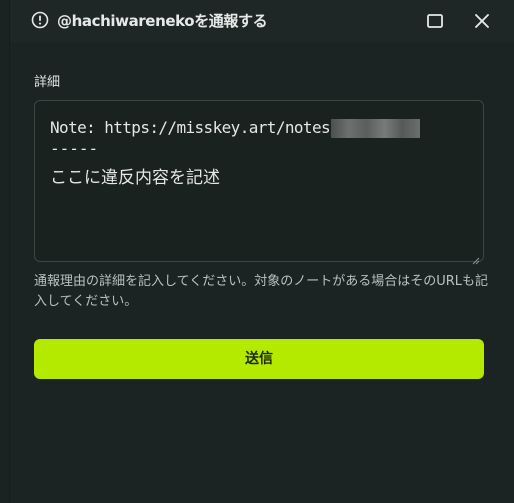  What do you see at coordinates (375, 128) in the screenshot?
I see `redacted-note-id` at bounding box center [375, 128].